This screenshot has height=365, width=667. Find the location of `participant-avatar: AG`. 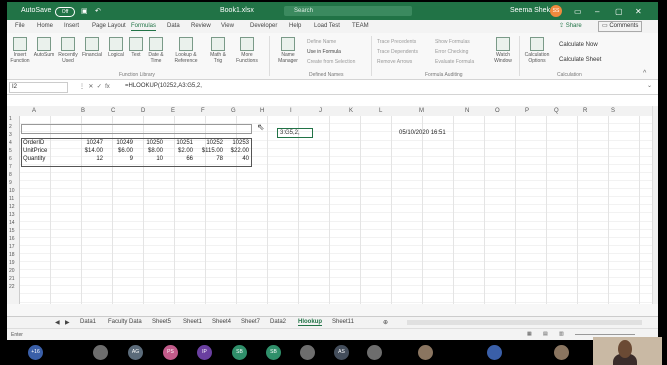

participant-avatar: AG is located at coordinates (135, 352).